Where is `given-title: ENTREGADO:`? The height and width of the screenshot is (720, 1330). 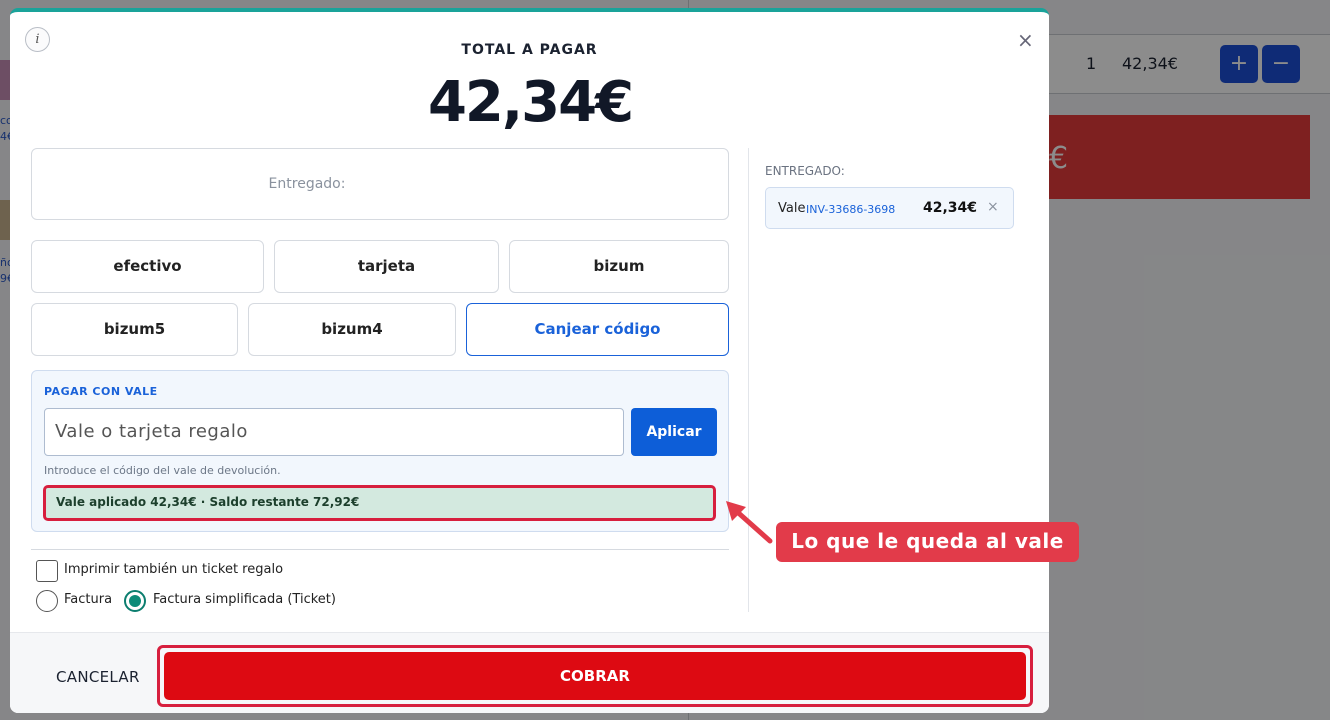 given-title: ENTREGADO: is located at coordinates (805, 171).